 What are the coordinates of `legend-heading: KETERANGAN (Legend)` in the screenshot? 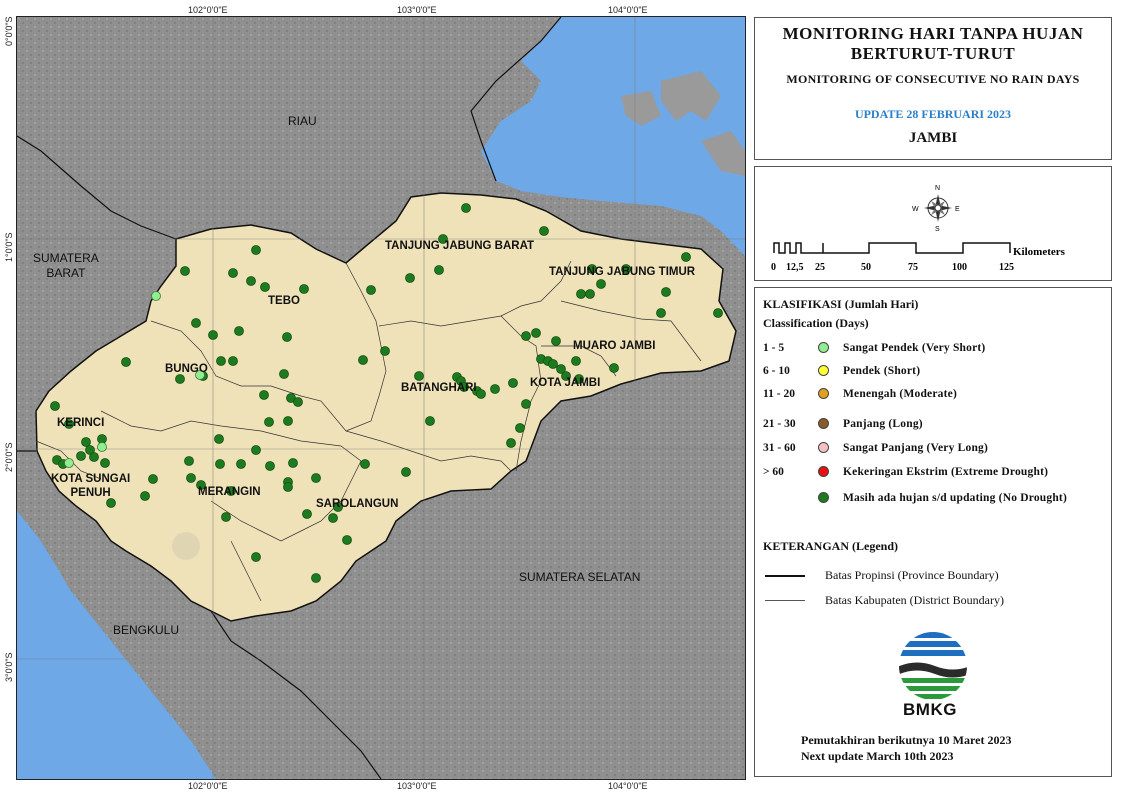 It's located at (831, 546).